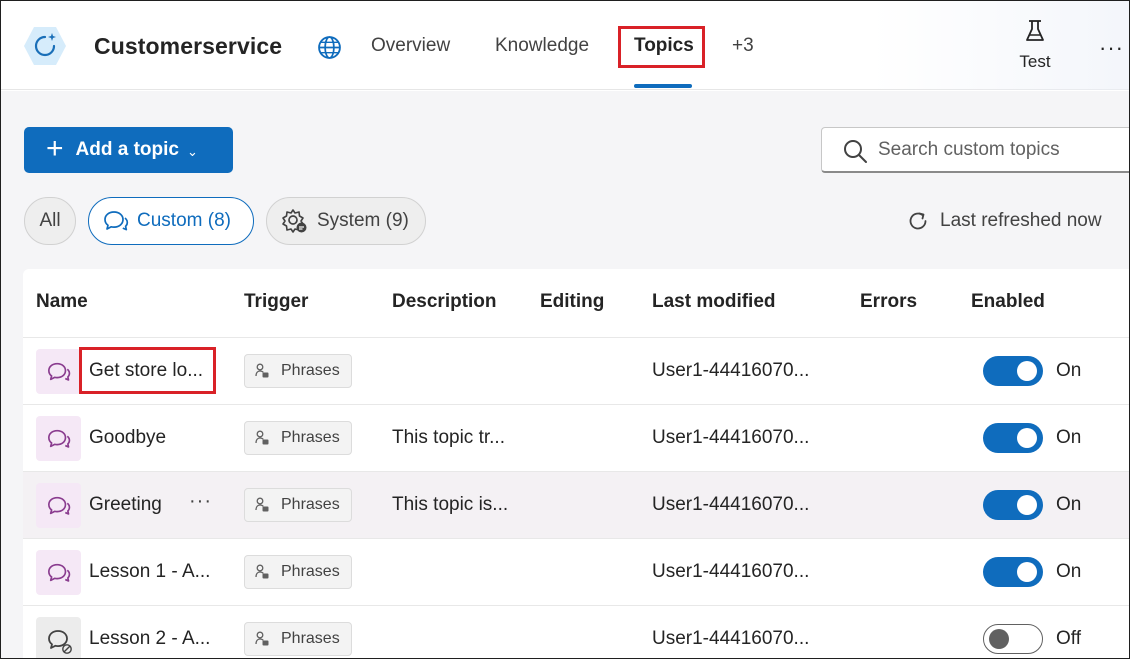 This screenshot has width=1130, height=659. I want to click on tab-overview: Overview, so click(410, 46).